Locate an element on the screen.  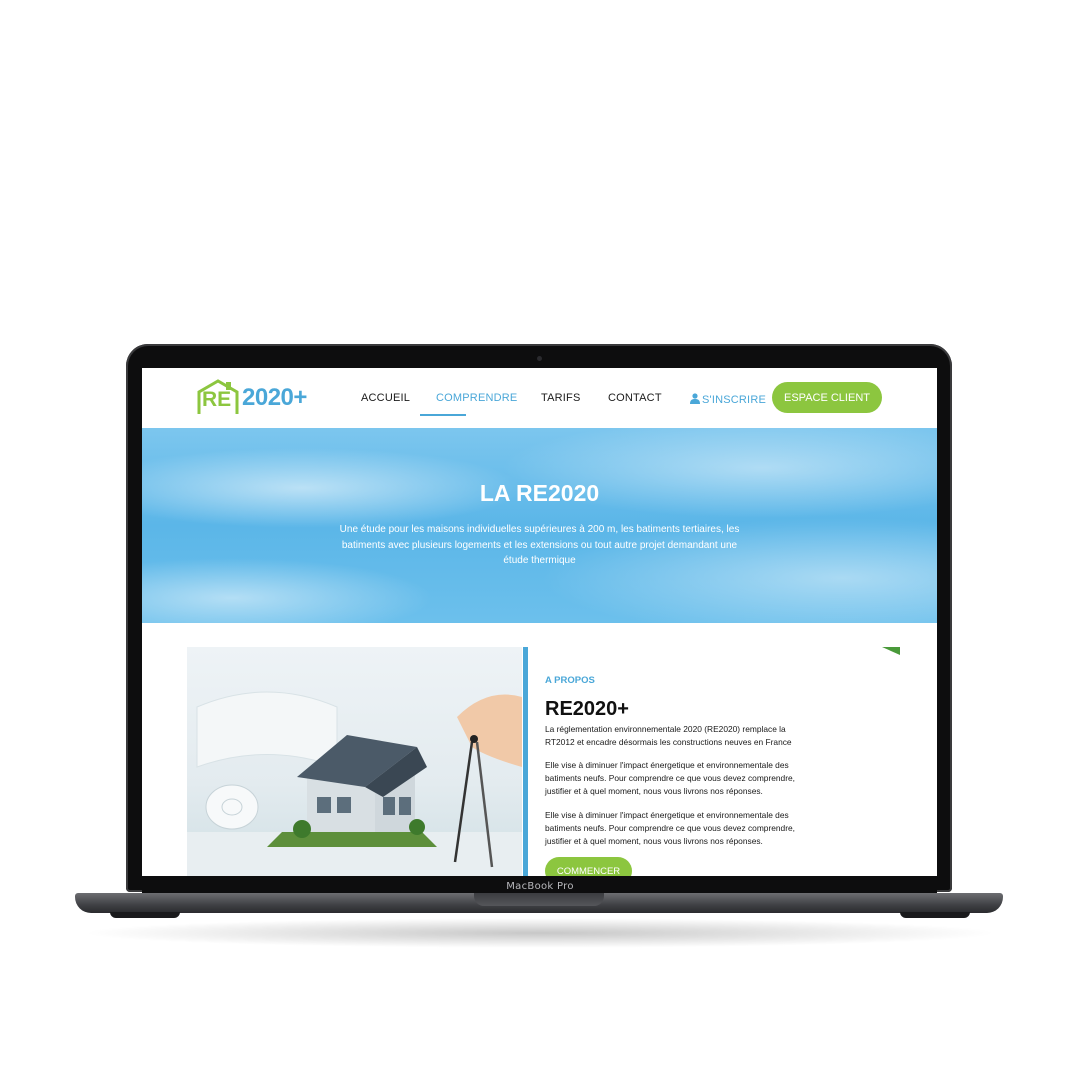
about-title: RE2020+ is located at coordinates (587, 709).